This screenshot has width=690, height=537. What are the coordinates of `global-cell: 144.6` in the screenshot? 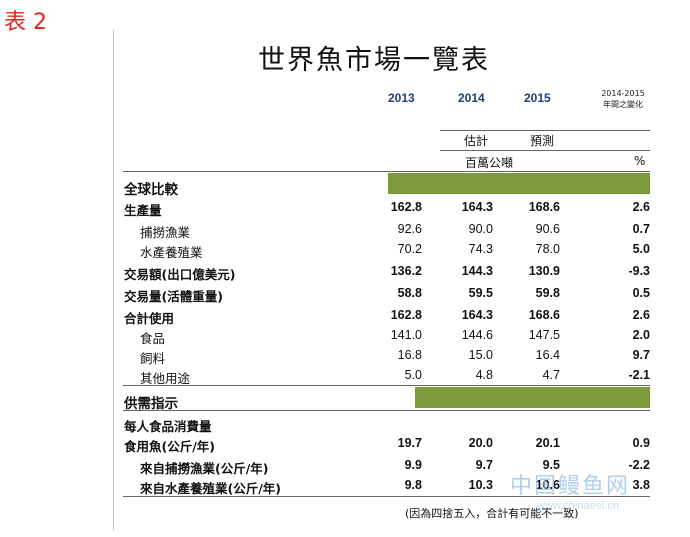 It's located at (477, 335).